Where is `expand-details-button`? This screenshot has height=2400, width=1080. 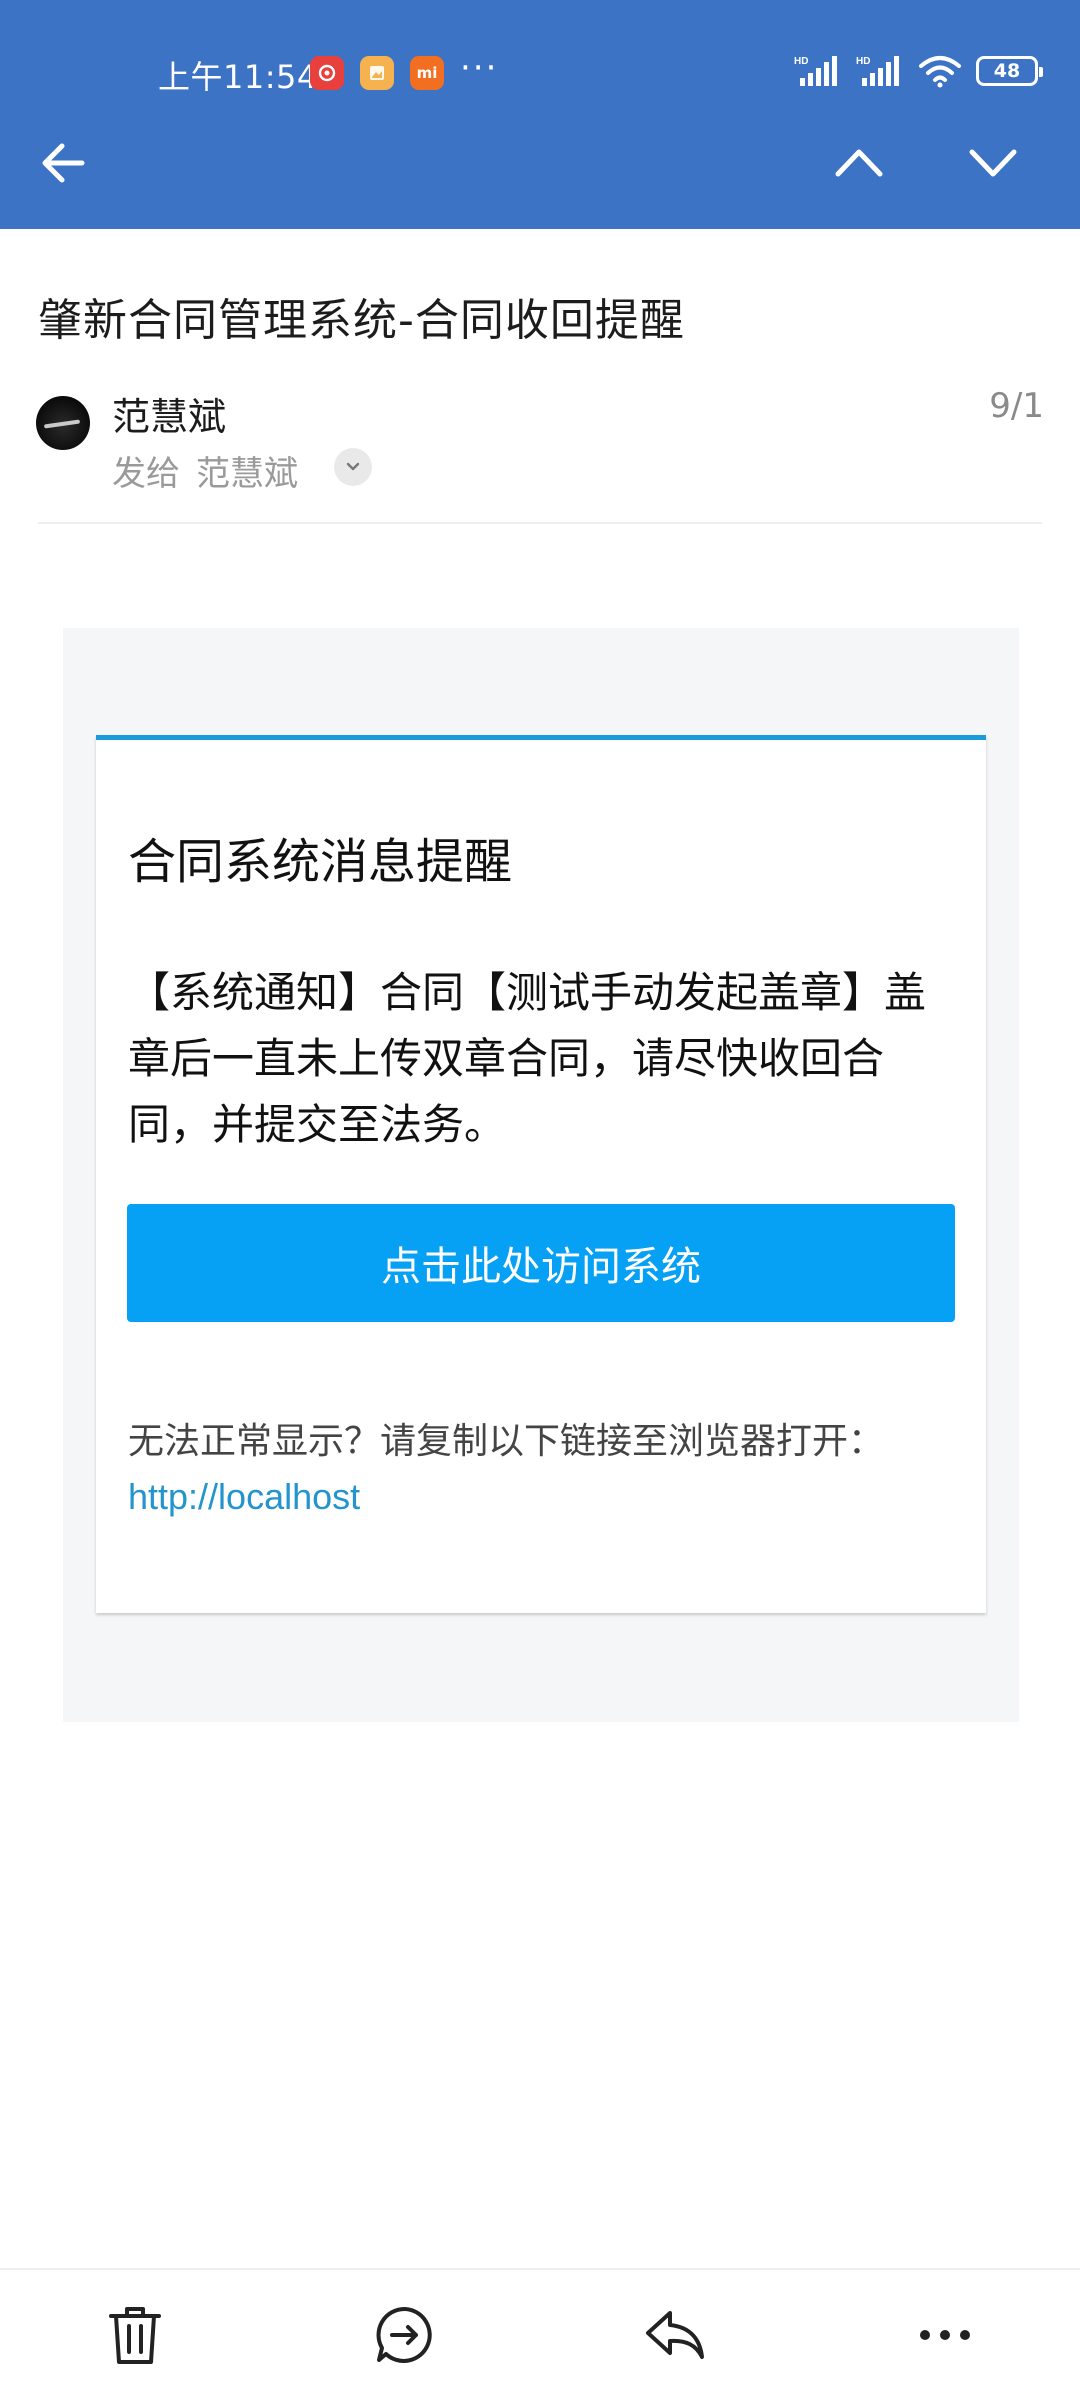 expand-details-button is located at coordinates (353, 467).